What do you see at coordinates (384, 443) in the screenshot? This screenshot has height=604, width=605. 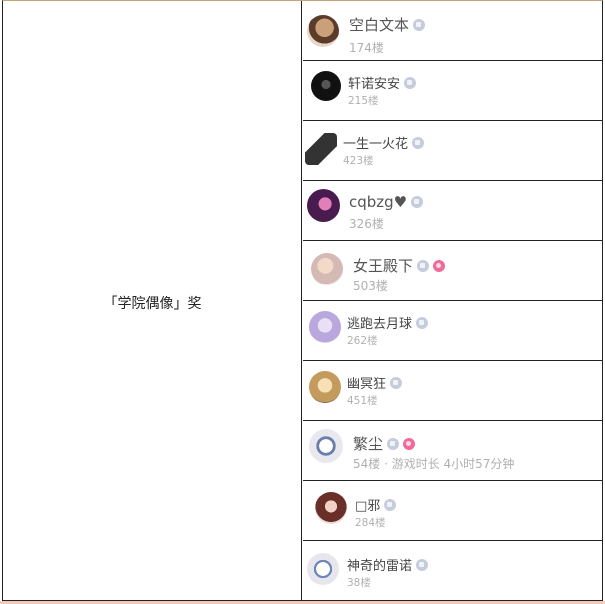 I see `user-name: 繁尘` at bounding box center [384, 443].